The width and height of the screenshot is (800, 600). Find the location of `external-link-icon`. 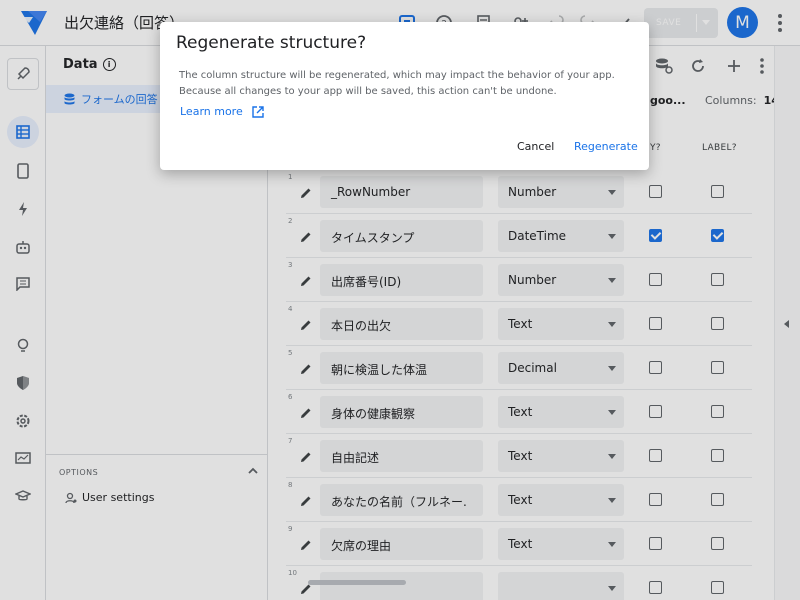

external-link-icon is located at coordinates (258, 111).